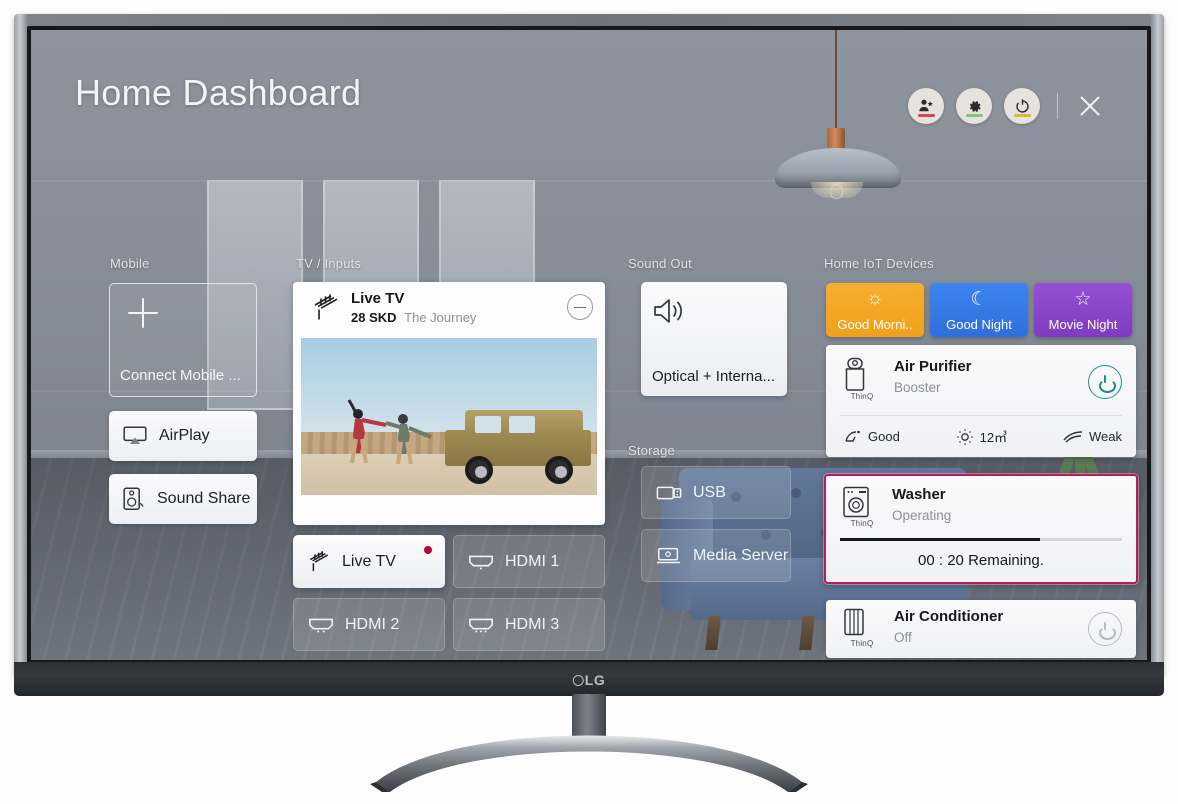 This screenshot has width=1178, height=804. Describe the element at coordinates (1083, 299) in the screenshot. I see `star-icon: ☆` at that location.